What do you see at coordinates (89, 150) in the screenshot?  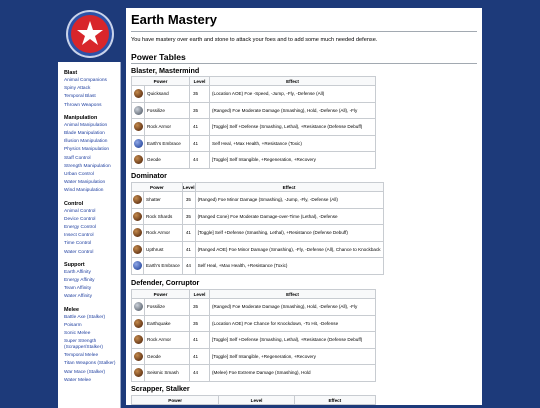 I see `sidebar-item-physics-manipulation: Physics Manipulation` at bounding box center [89, 150].